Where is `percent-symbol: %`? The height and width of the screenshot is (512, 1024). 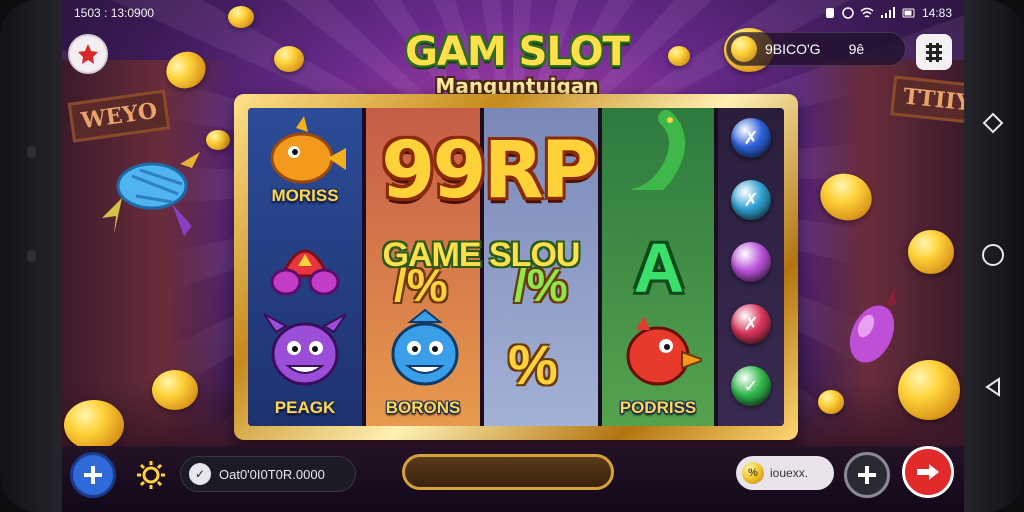 percent-symbol: % is located at coordinates (533, 364).